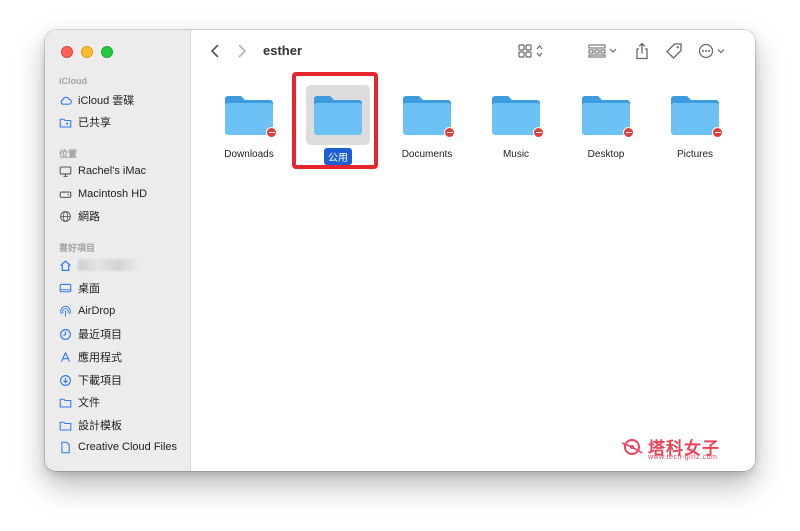 This screenshot has height=531, width=800. I want to click on file-icon, so click(65, 447).